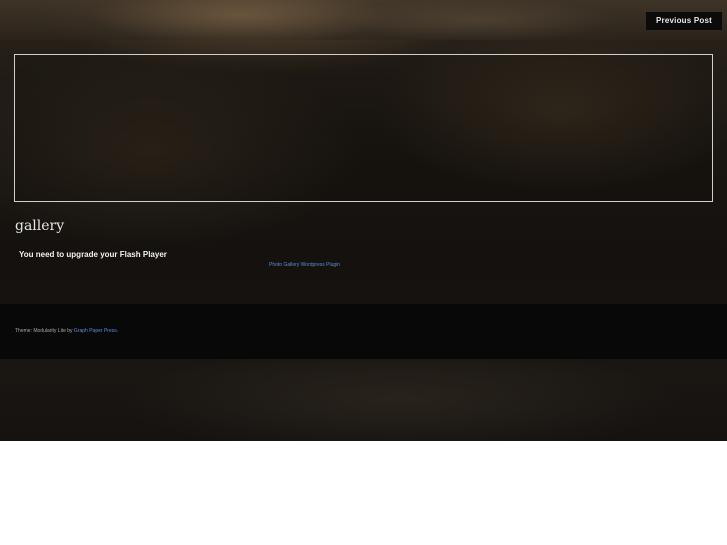 Image resolution: width=727 pixels, height=545 pixels. Describe the element at coordinates (363, 20) in the screenshot. I see `header-band` at that location.